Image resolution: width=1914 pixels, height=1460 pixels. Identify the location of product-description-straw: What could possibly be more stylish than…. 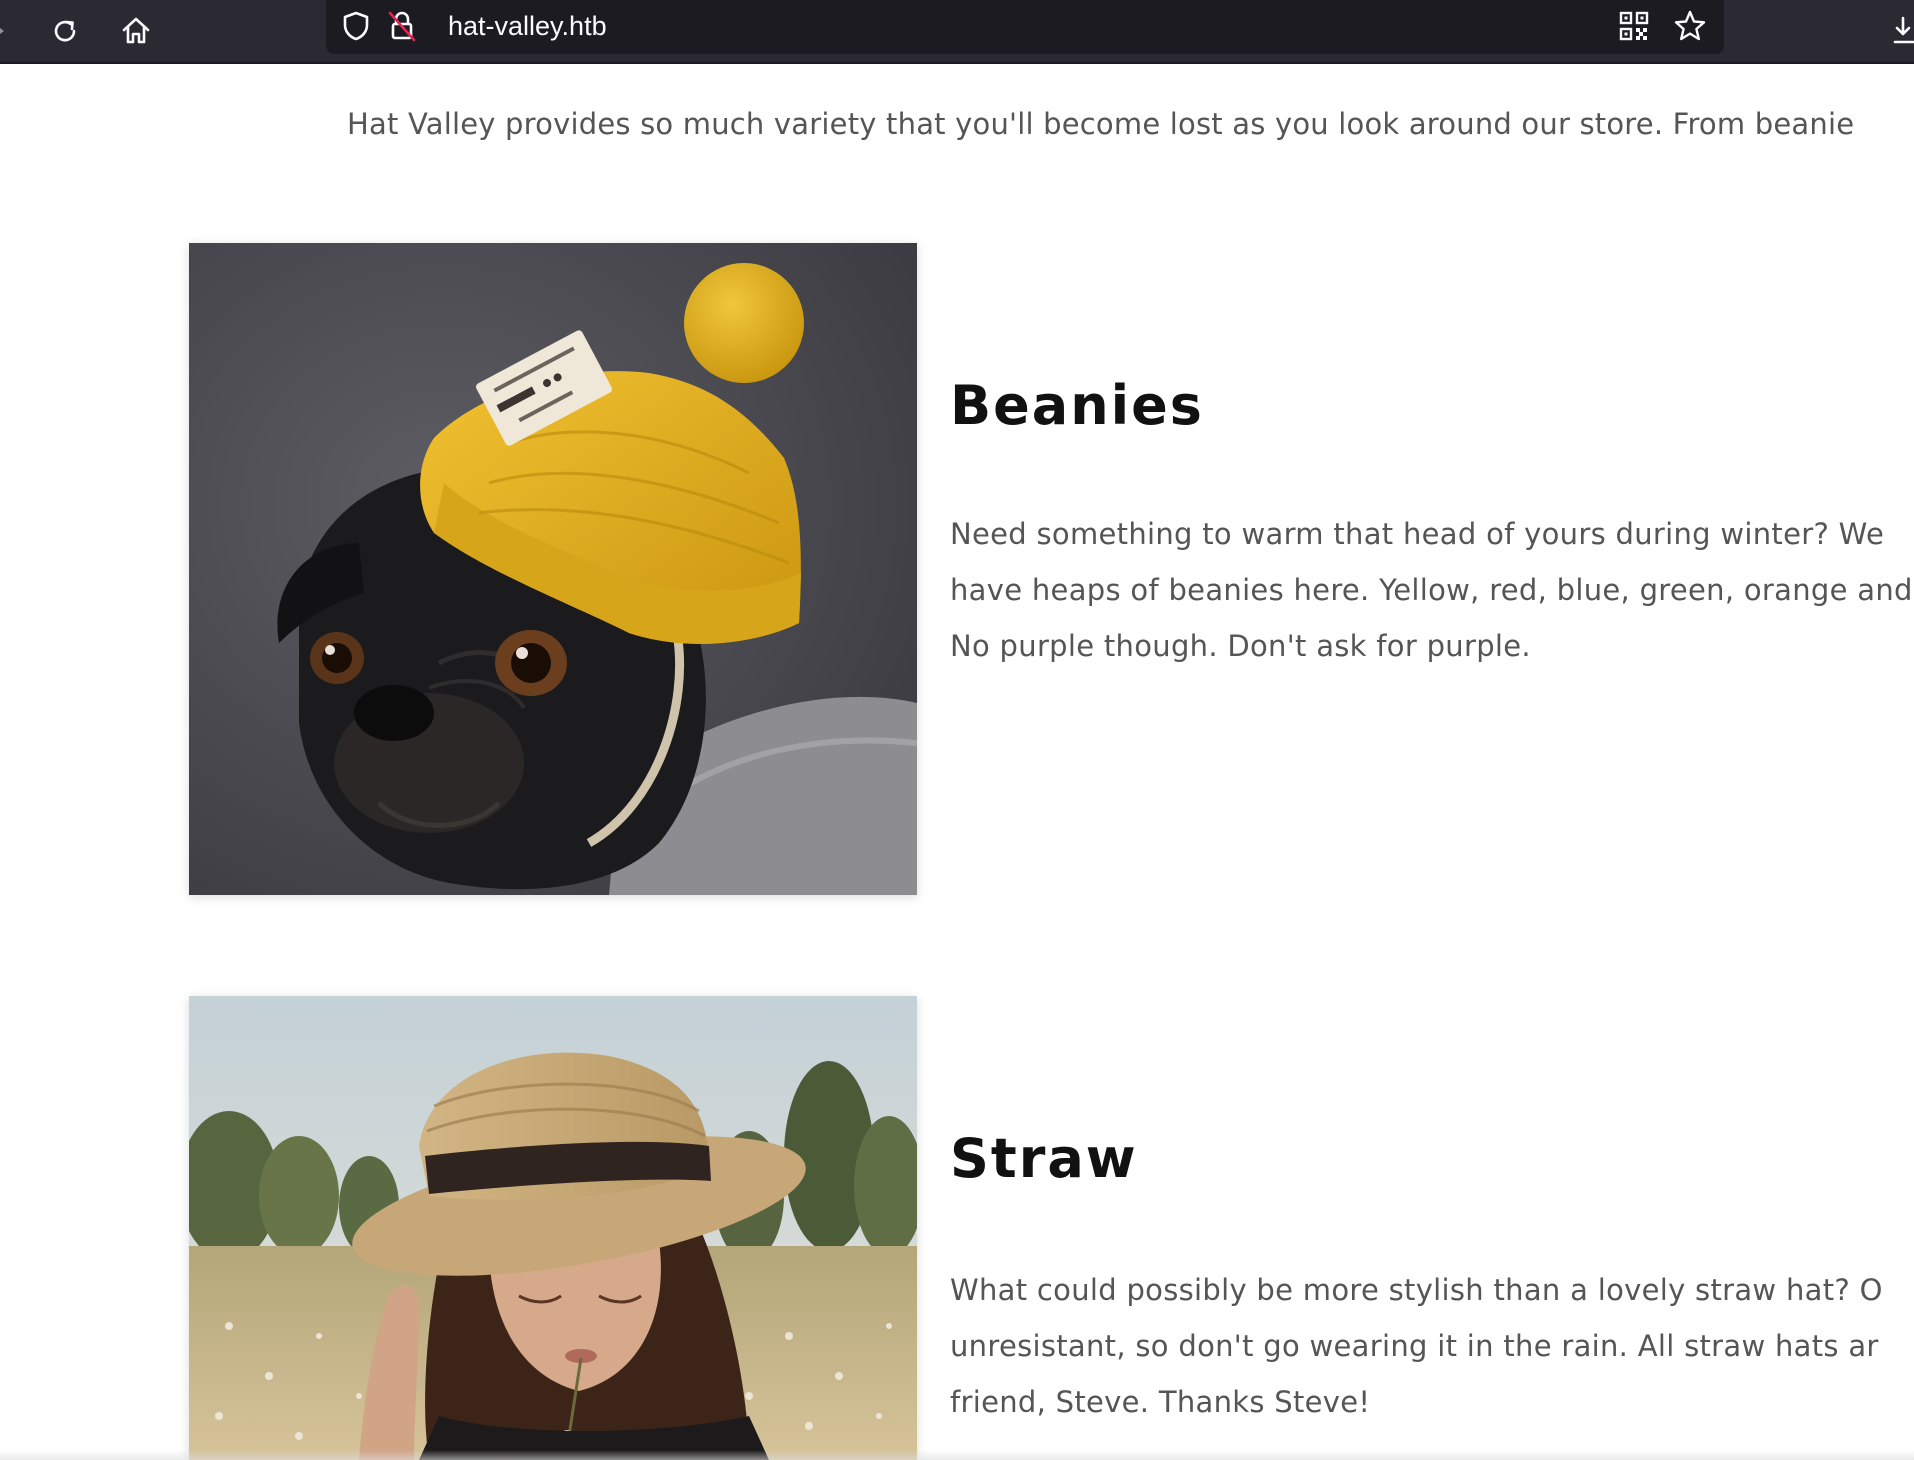
(1432, 1346).